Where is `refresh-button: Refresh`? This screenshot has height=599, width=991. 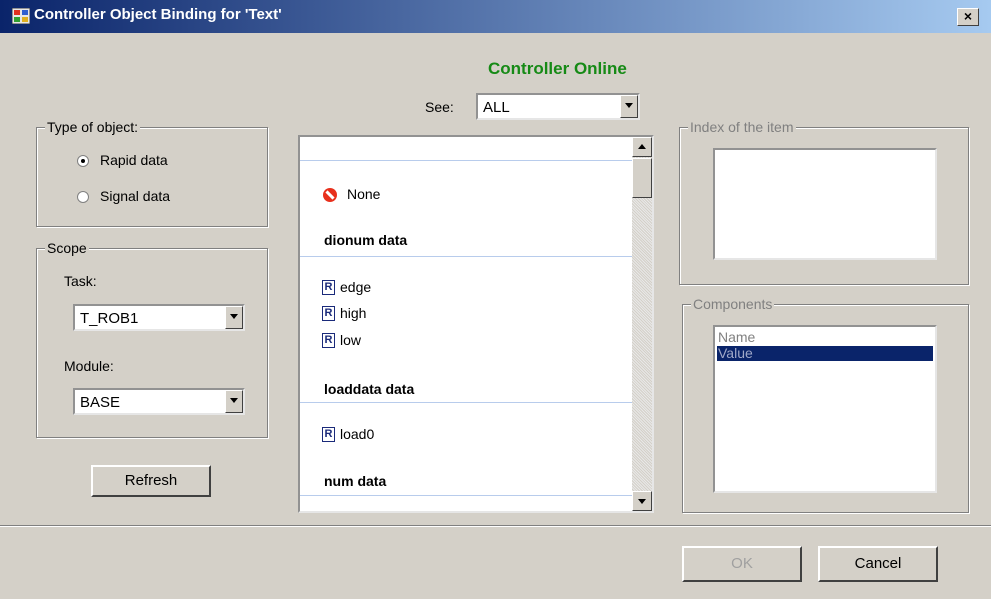 refresh-button: Refresh is located at coordinates (151, 481).